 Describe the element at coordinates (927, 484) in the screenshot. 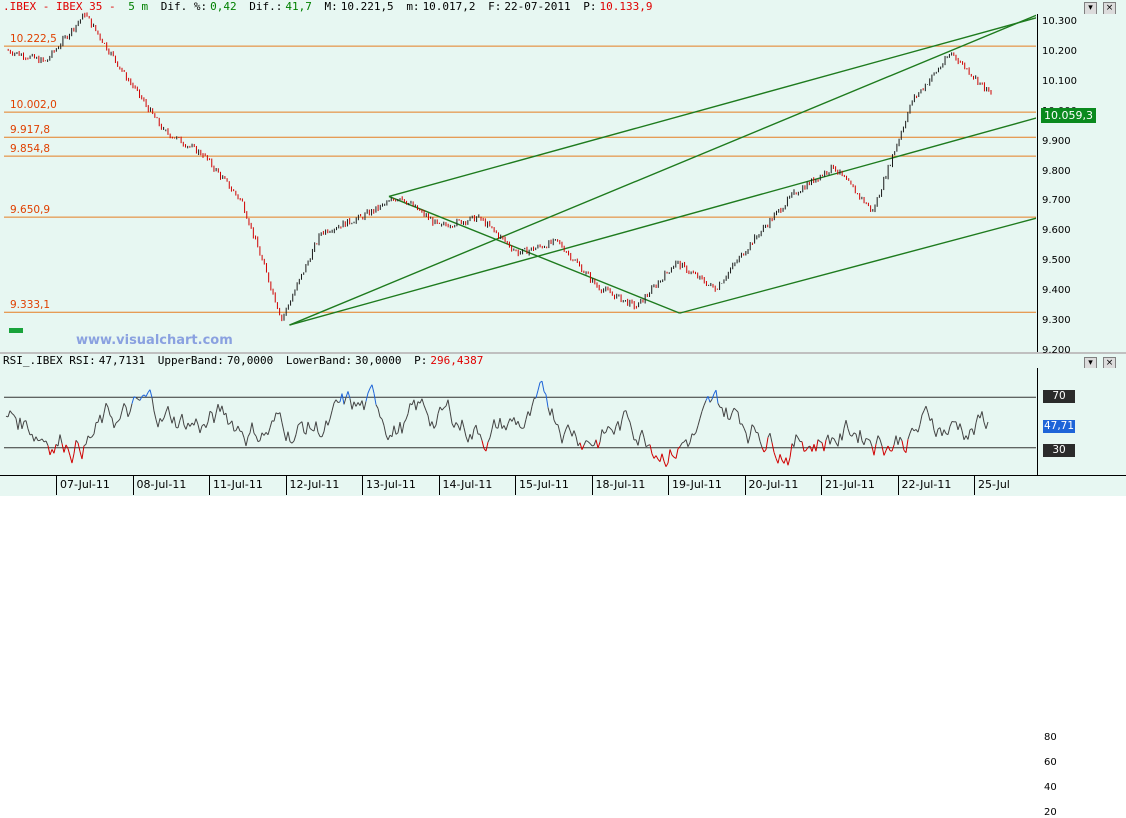

I see `date-label: 22-Jul-11` at that location.